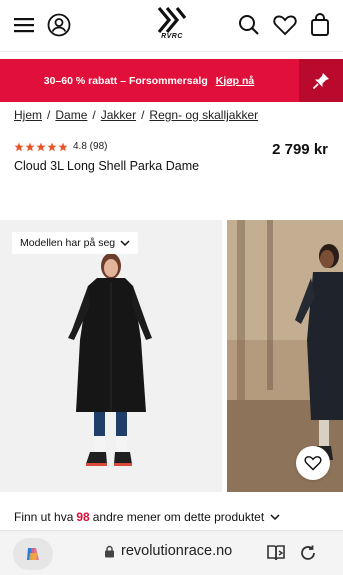 This screenshot has height=575, width=343. I want to click on breadcrumb: Hjem / Dame / Jakker / Regn- og skalljakker, so click(136, 115).